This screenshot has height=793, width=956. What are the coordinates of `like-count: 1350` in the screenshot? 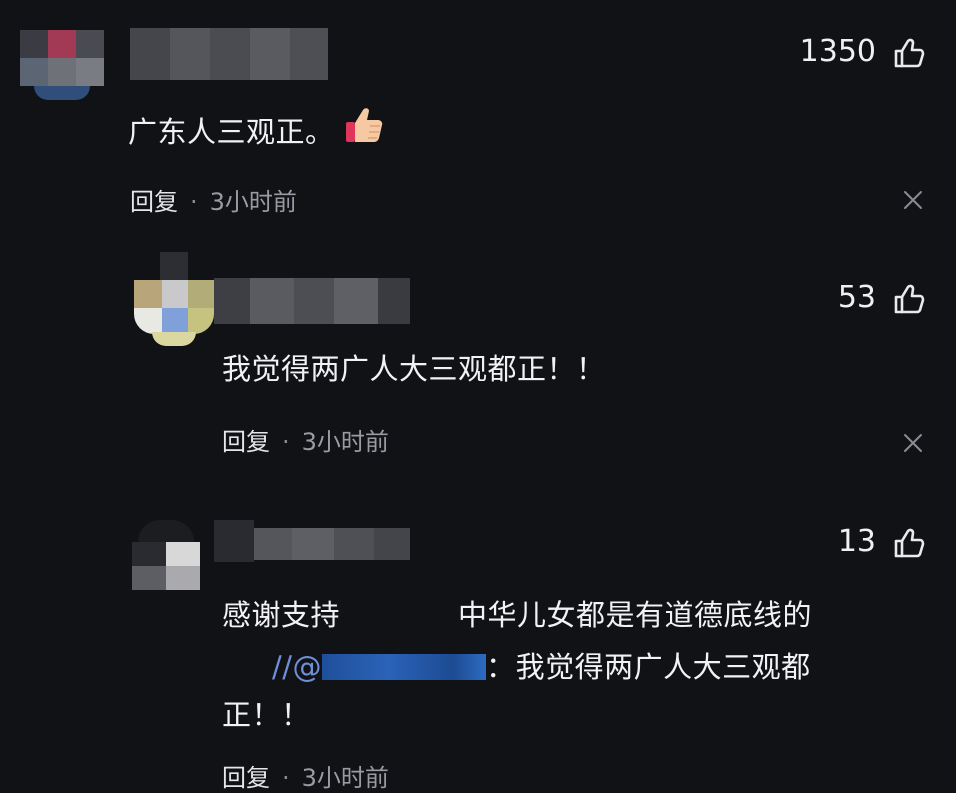 It's located at (837, 51).